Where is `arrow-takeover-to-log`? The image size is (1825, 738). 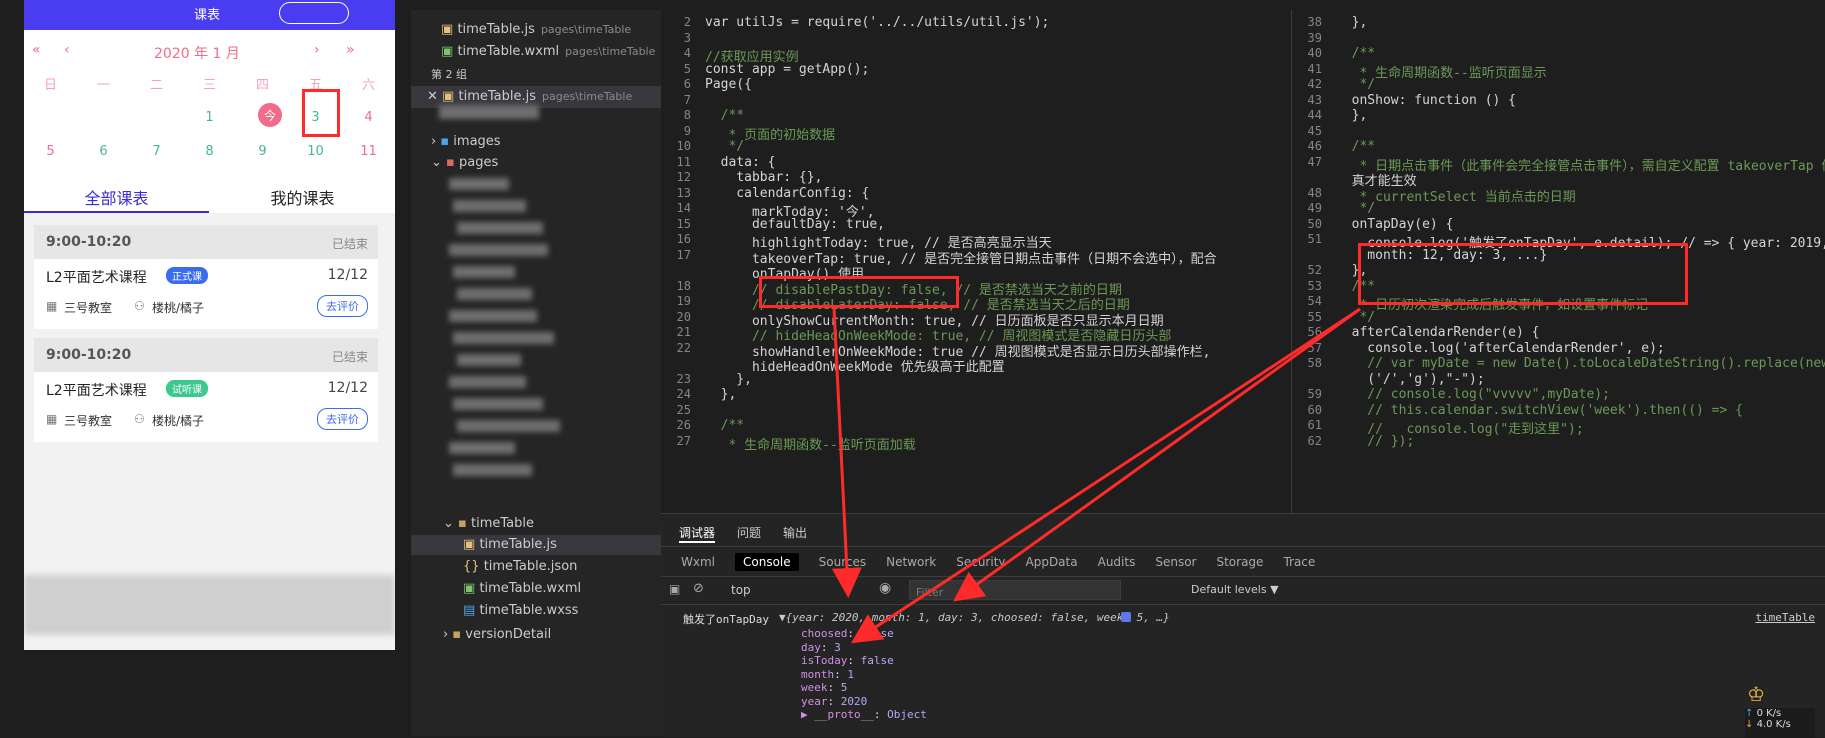 arrow-takeover-to-log is located at coordinates (846, 452).